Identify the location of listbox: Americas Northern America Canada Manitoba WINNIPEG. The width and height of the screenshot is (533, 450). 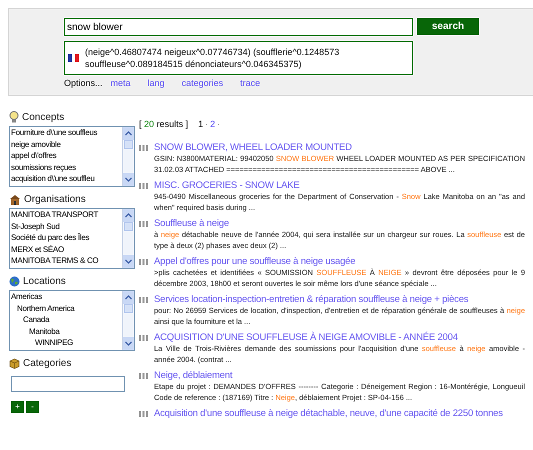
(72, 320).